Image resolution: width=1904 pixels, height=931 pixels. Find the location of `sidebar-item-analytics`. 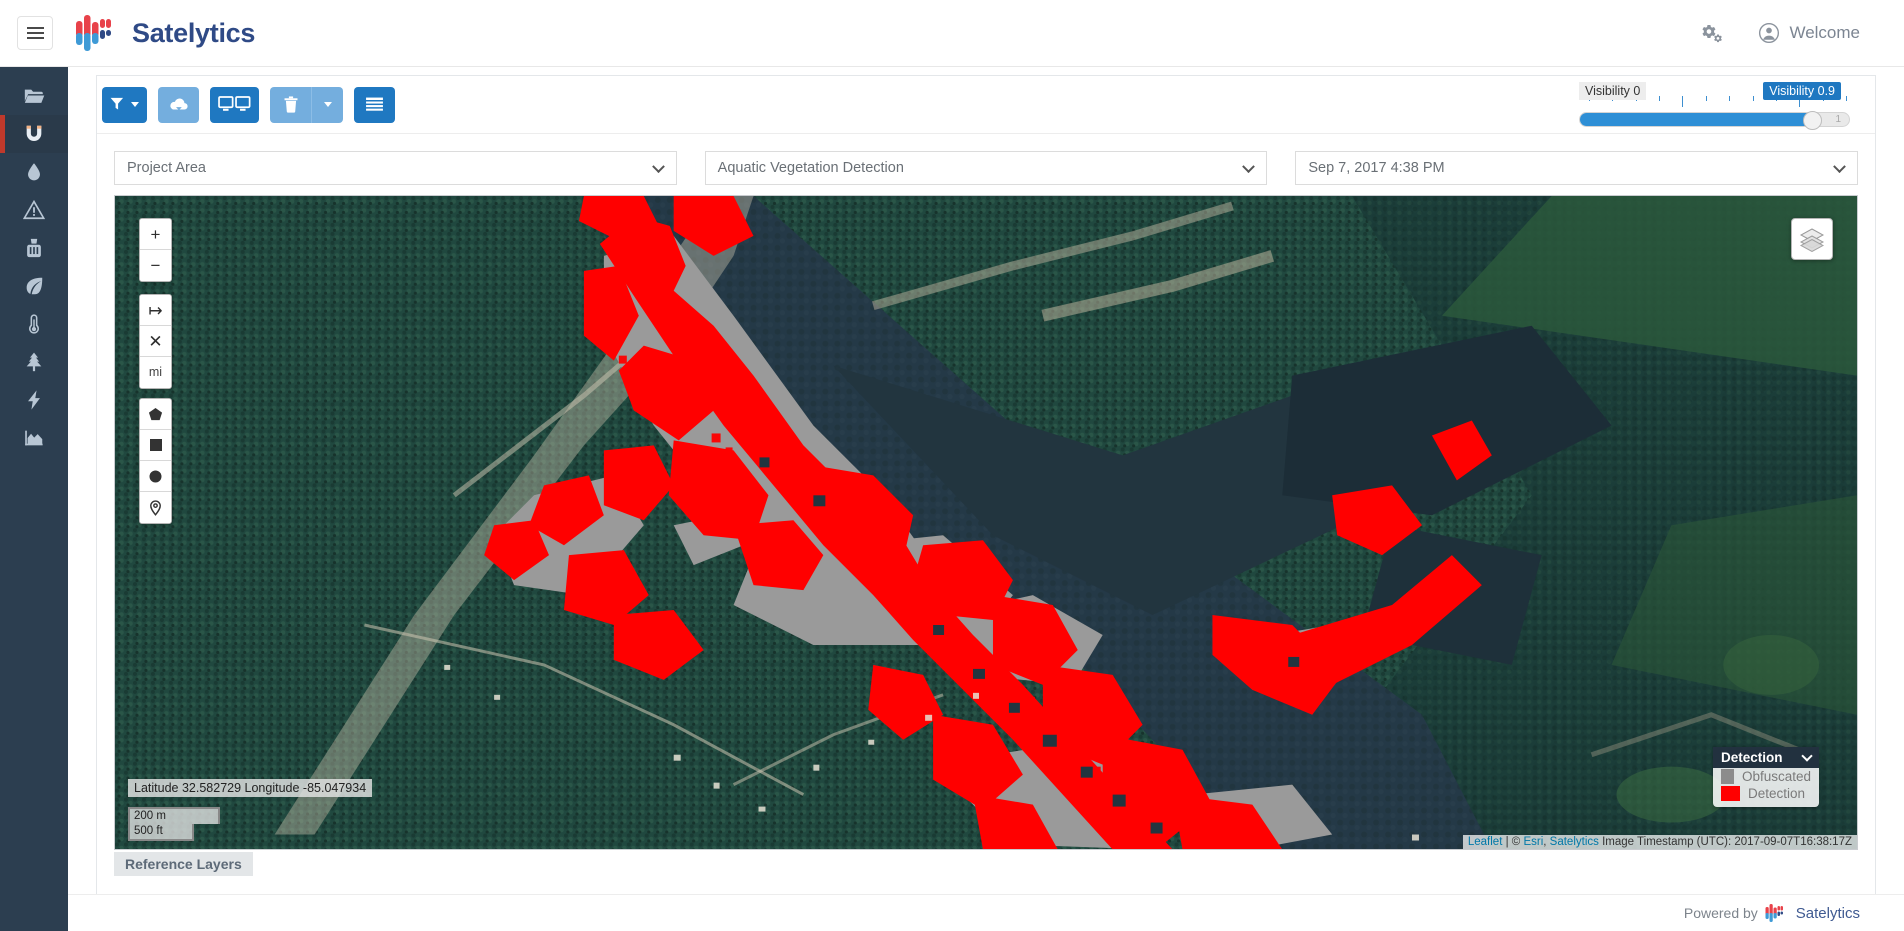

sidebar-item-analytics is located at coordinates (34, 438).